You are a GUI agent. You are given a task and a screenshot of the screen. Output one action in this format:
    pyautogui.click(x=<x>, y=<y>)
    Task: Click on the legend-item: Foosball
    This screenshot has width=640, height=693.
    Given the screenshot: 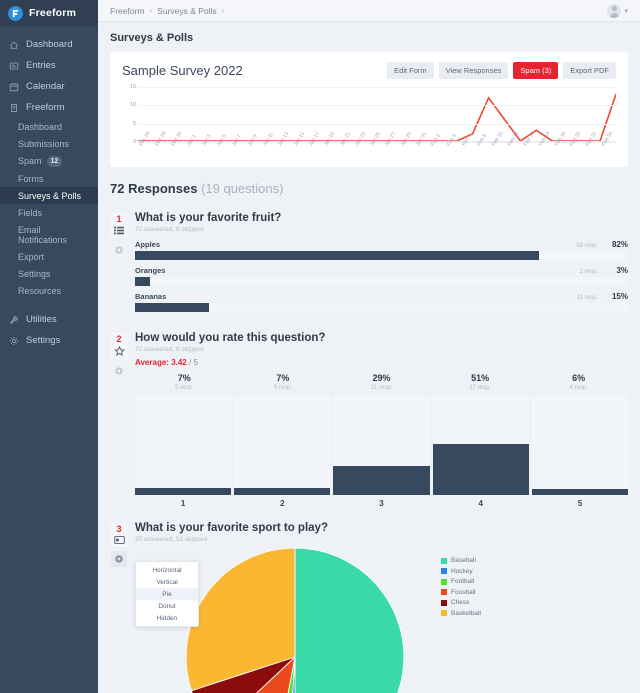 What is the action you would take?
    pyautogui.click(x=461, y=592)
    